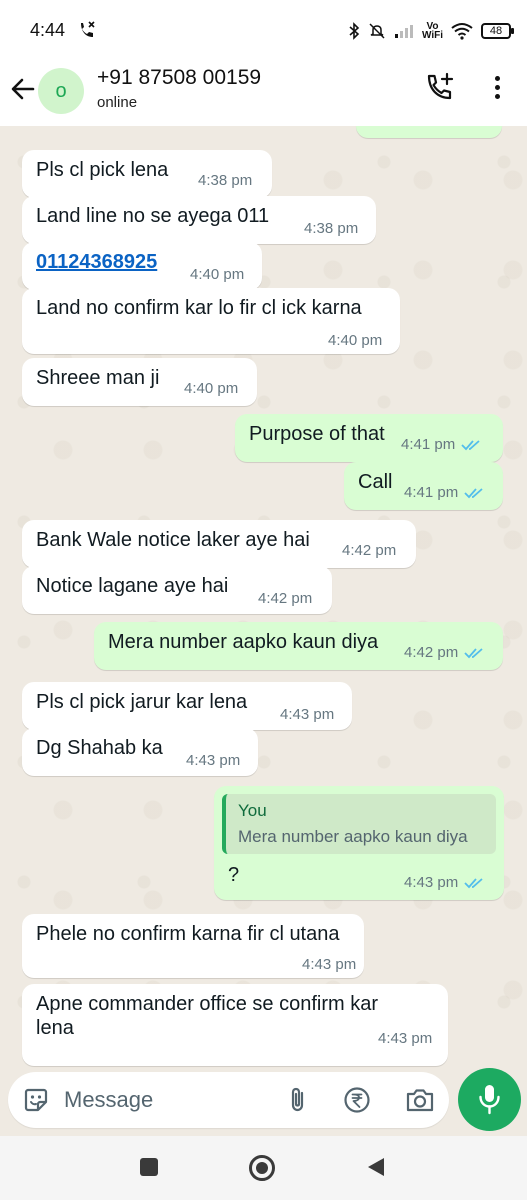 This screenshot has width=527, height=1200. I want to click on message-bubble: Mera number aapko kaun diya 4:42 pm, so click(298, 646).